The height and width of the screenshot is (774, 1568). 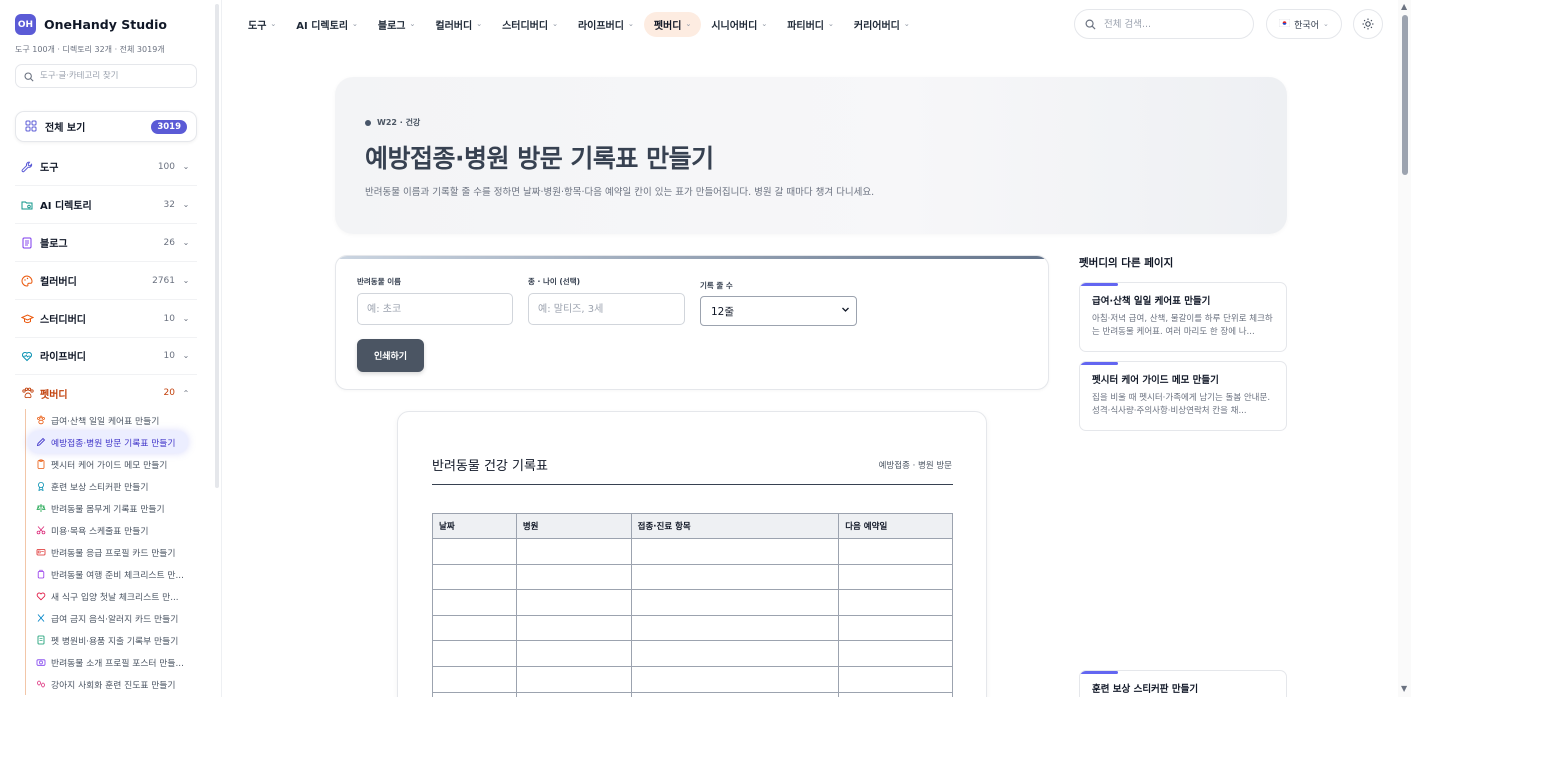 I want to click on global-search-input, so click(x=1174, y=24).